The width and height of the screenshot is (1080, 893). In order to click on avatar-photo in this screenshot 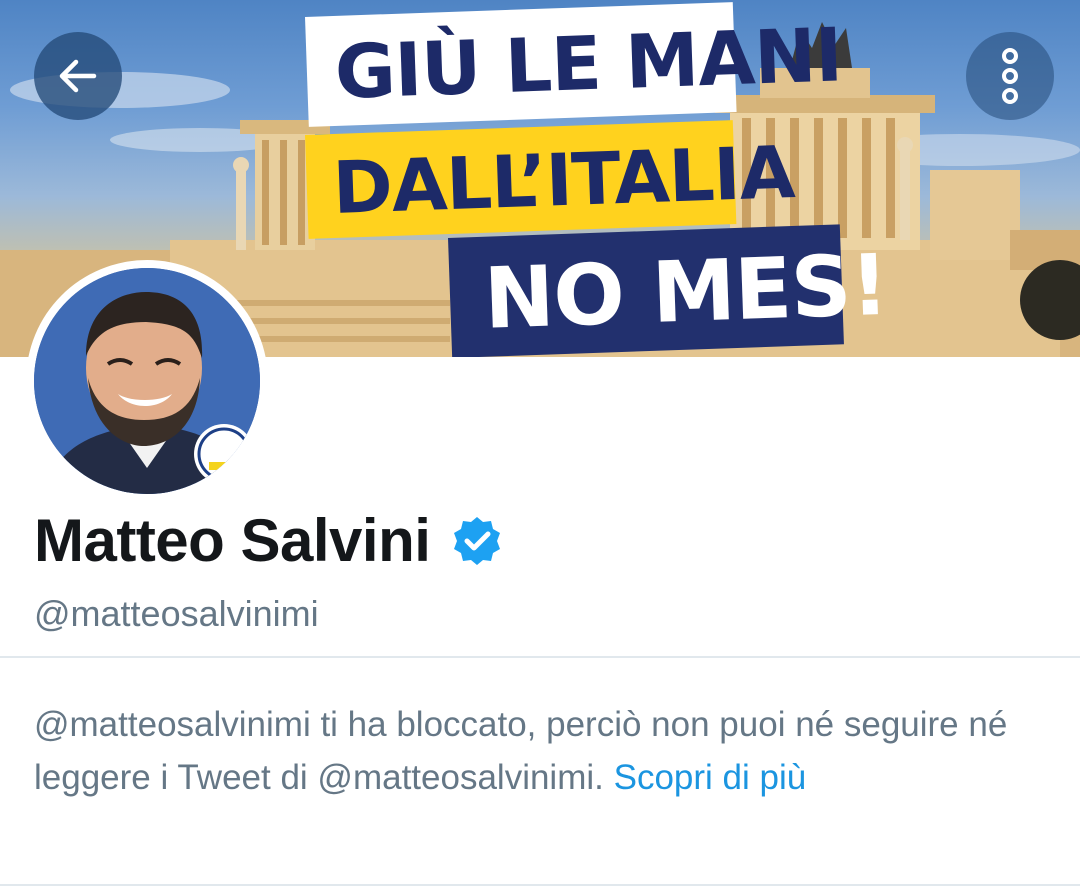, I will do `click(147, 381)`.